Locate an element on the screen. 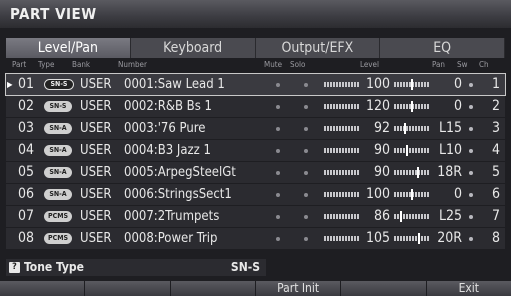  col-sw: Sw is located at coordinates (462, 64).